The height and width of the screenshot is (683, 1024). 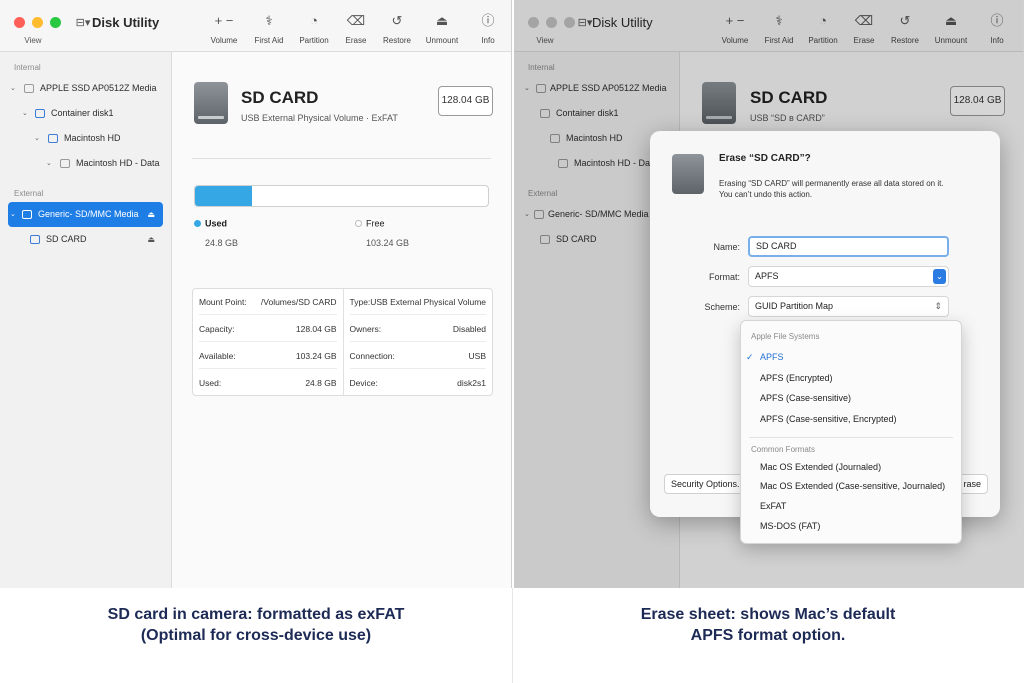 What do you see at coordinates (772, 357) in the screenshot?
I see `menu-item-apfs: APFS` at bounding box center [772, 357].